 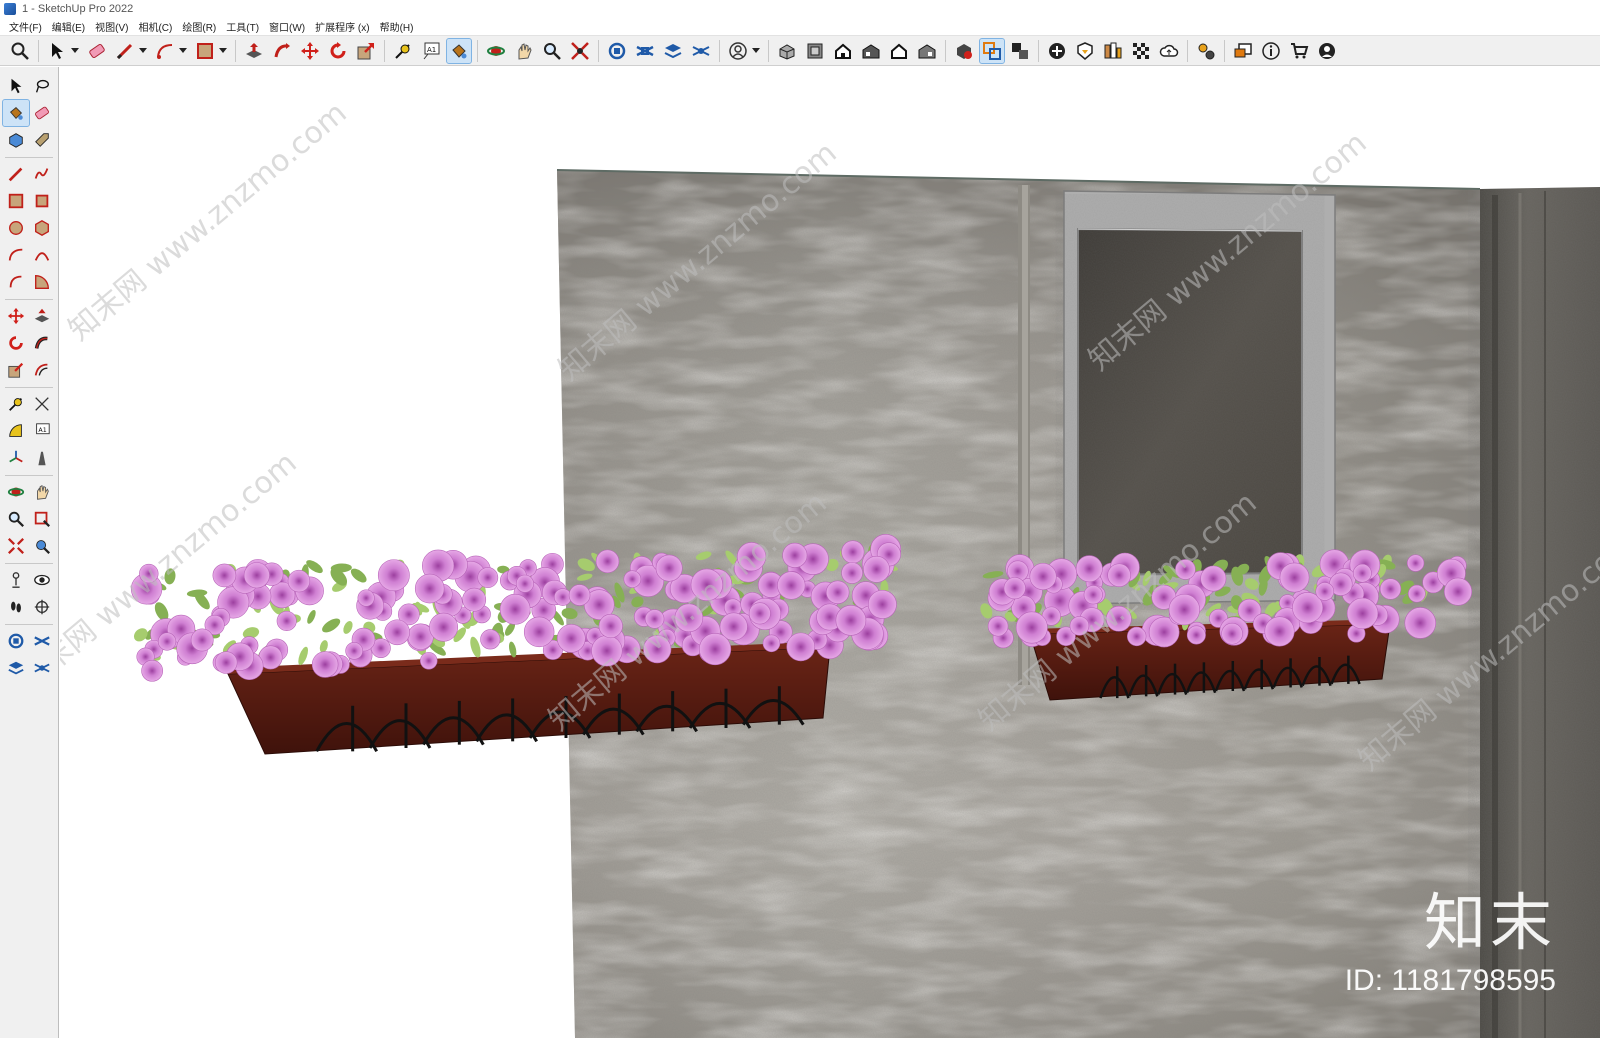 I want to click on menu-extensions: 扩展程序 (x), so click(x=342, y=26).